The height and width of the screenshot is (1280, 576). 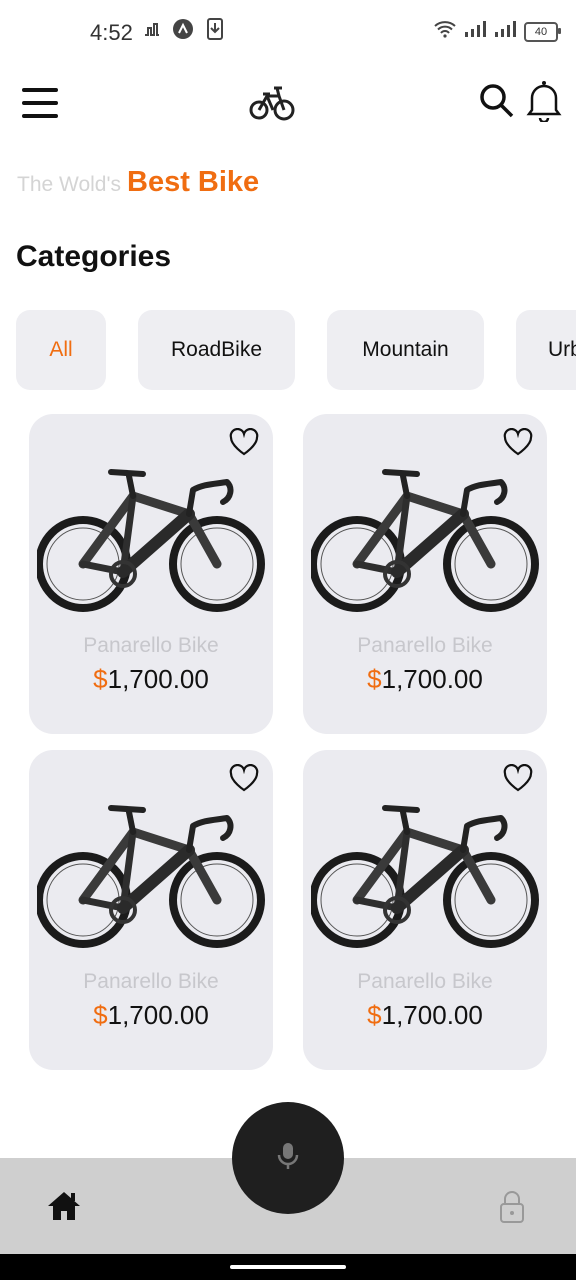 I want to click on status-time: 4:52, so click(x=111, y=32).